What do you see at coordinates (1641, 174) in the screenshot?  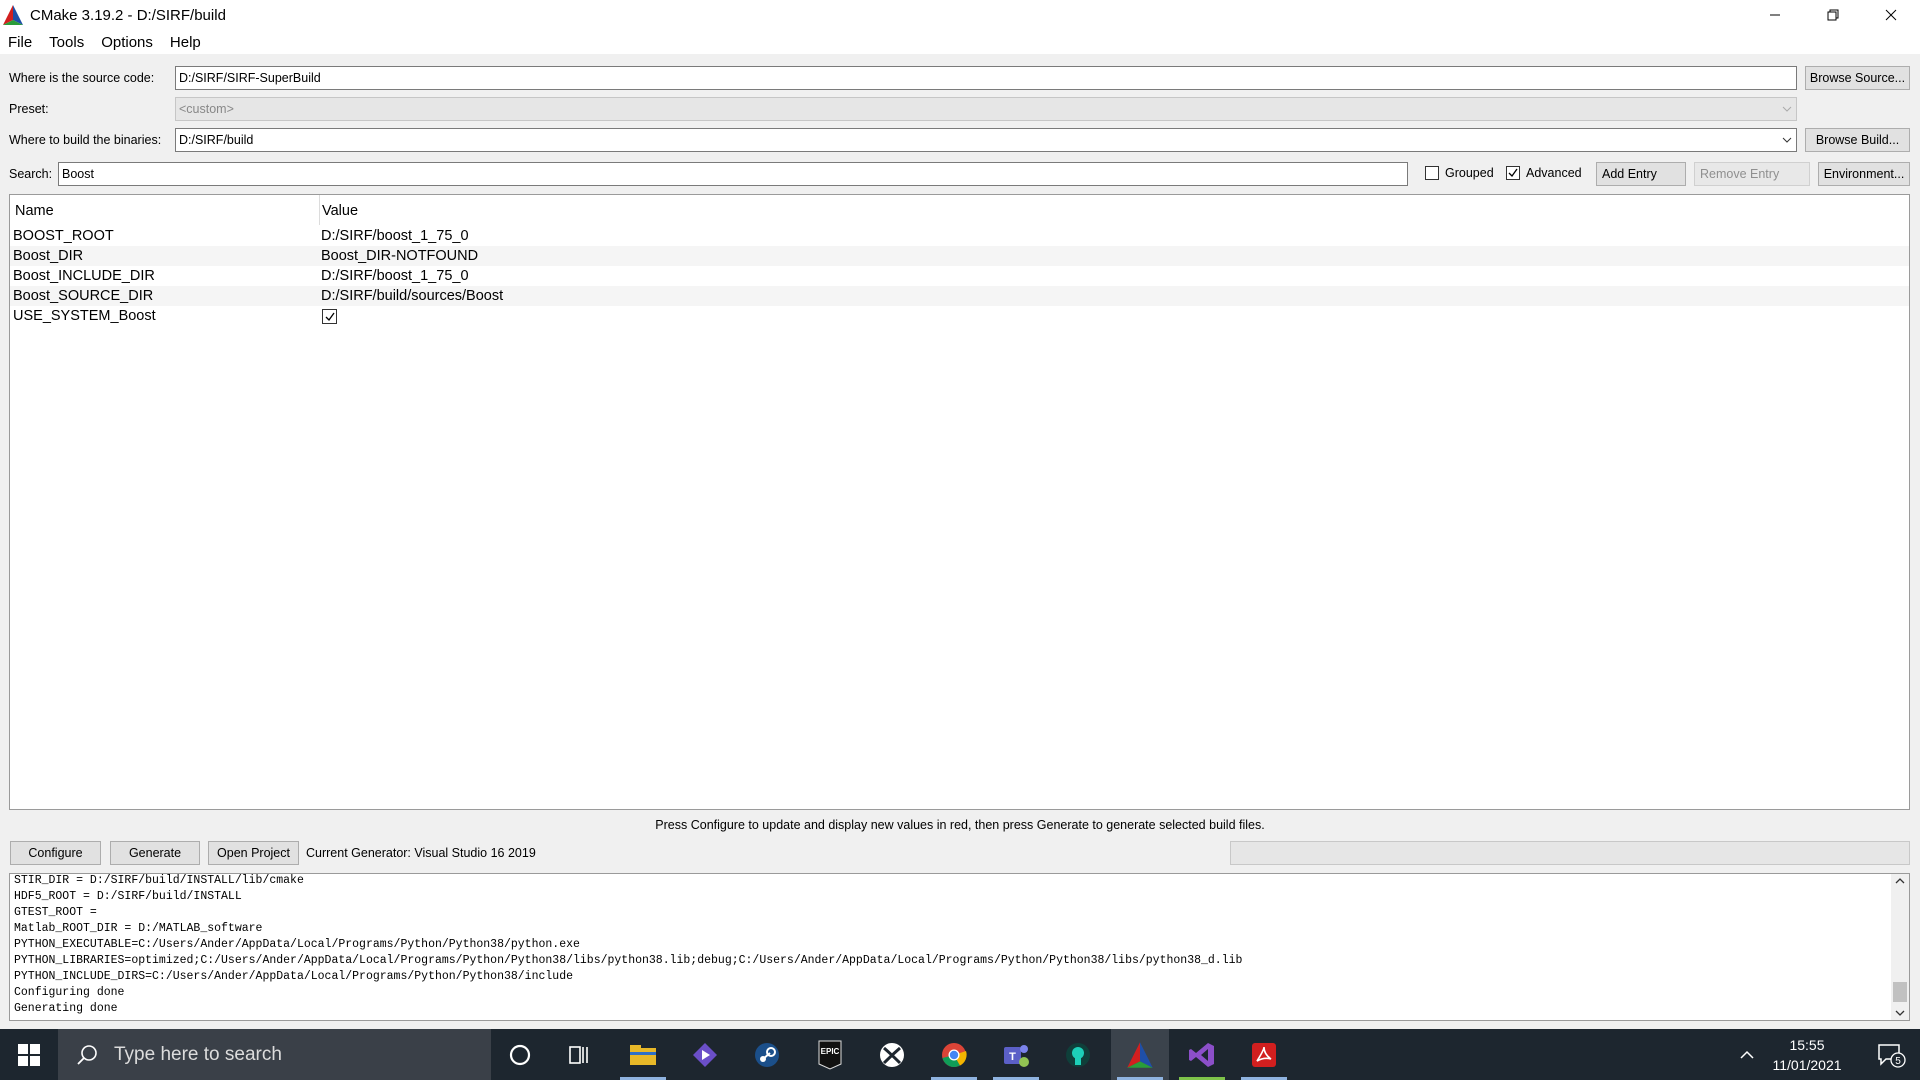 I see `add-entry-button: Add Entry` at bounding box center [1641, 174].